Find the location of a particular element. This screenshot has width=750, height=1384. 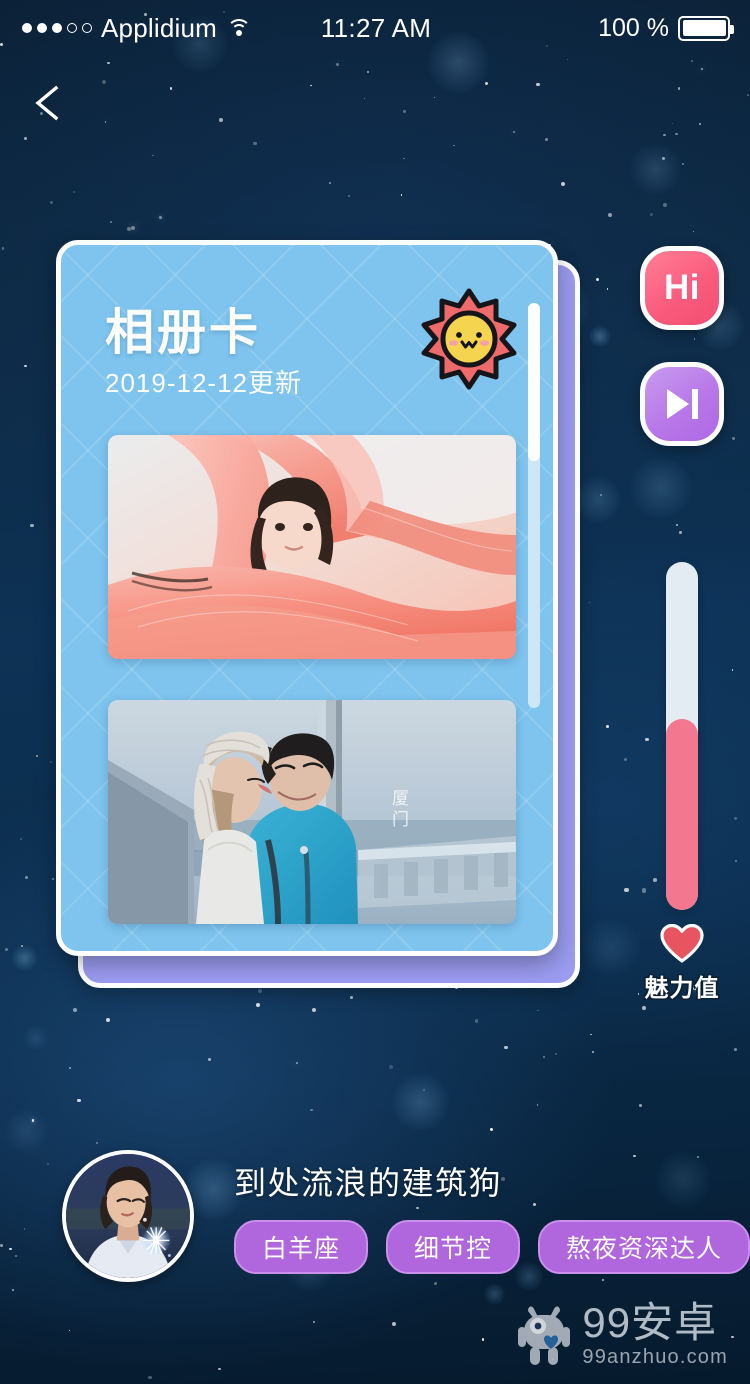

charm-progress-track is located at coordinates (682, 736).